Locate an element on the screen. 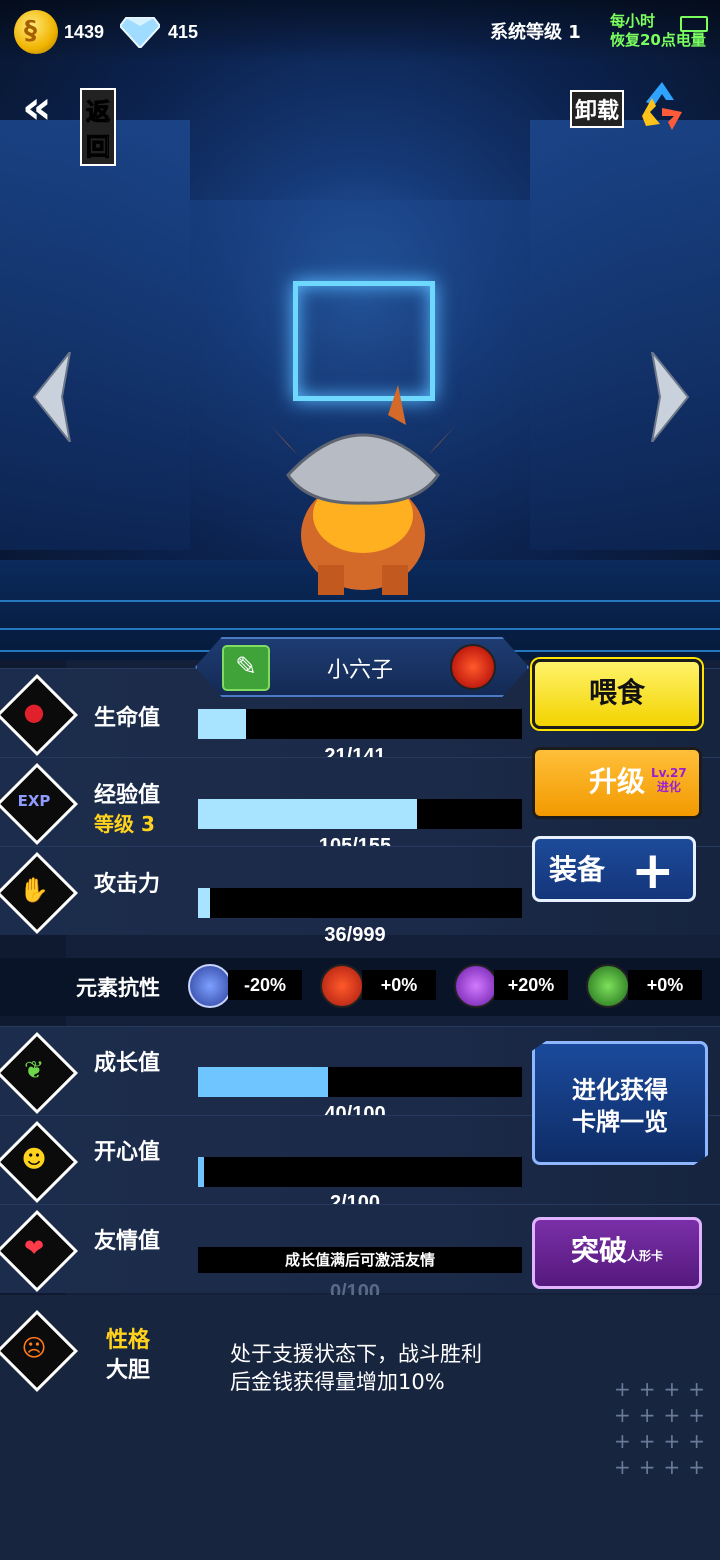 The image size is (720, 1560). unload-button: 卸载 is located at coordinates (597, 109).